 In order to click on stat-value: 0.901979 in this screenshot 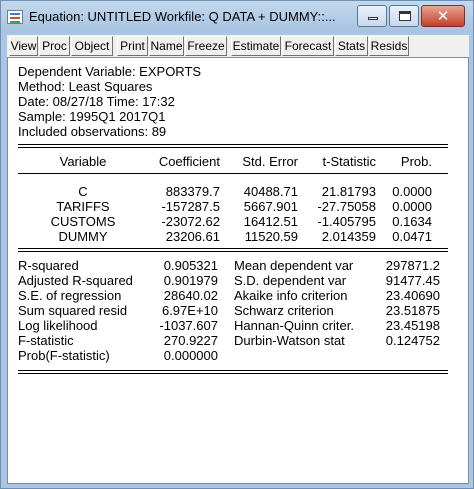, I will do `click(190, 280)`.